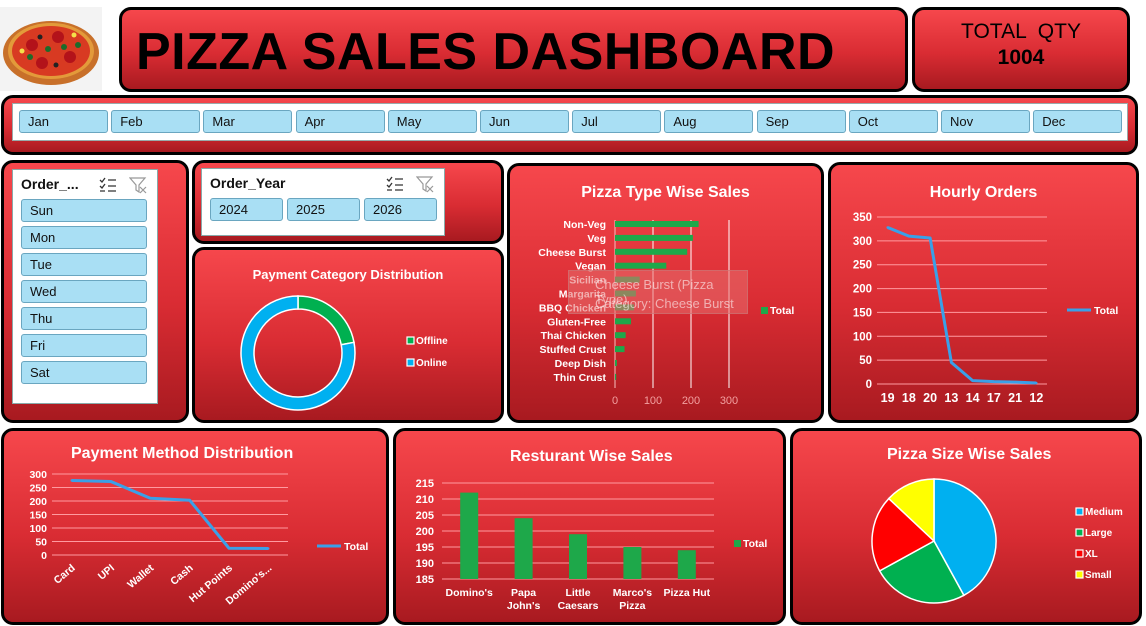 The width and height of the screenshot is (1146, 626). What do you see at coordinates (84, 264) in the screenshot?
I see `day-button-tue: Tue` at bounding box center [84, 264].